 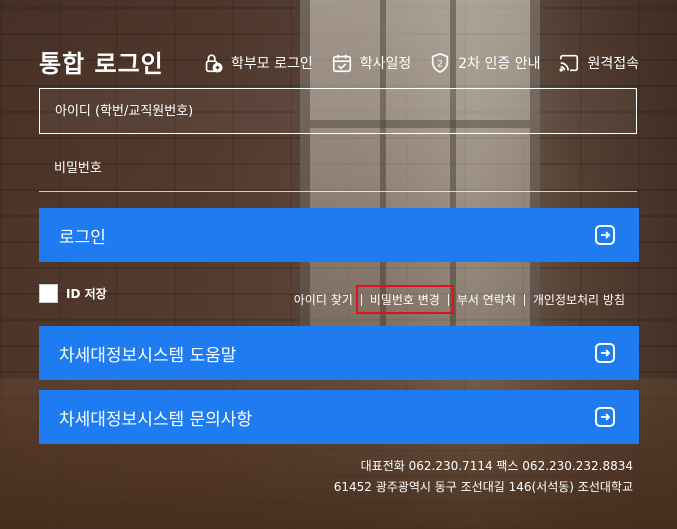 What do you see at coordinates (86, 294) in the screenshot?
I see `remember-id-label: ID 저장` at bounding box center [86, 294].